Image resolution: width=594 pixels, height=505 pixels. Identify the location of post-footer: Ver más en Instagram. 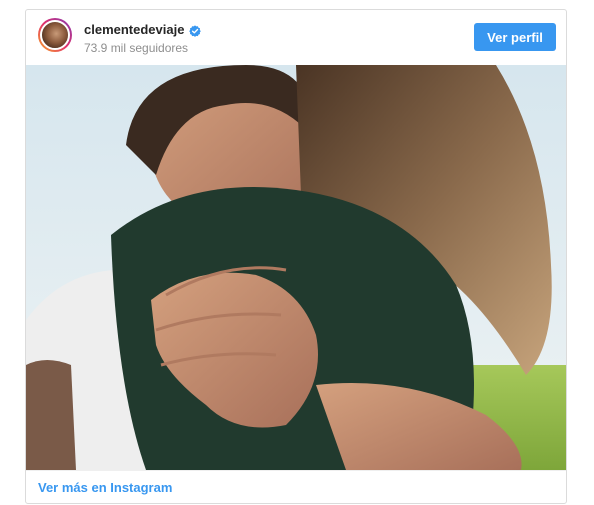
(296, 486).